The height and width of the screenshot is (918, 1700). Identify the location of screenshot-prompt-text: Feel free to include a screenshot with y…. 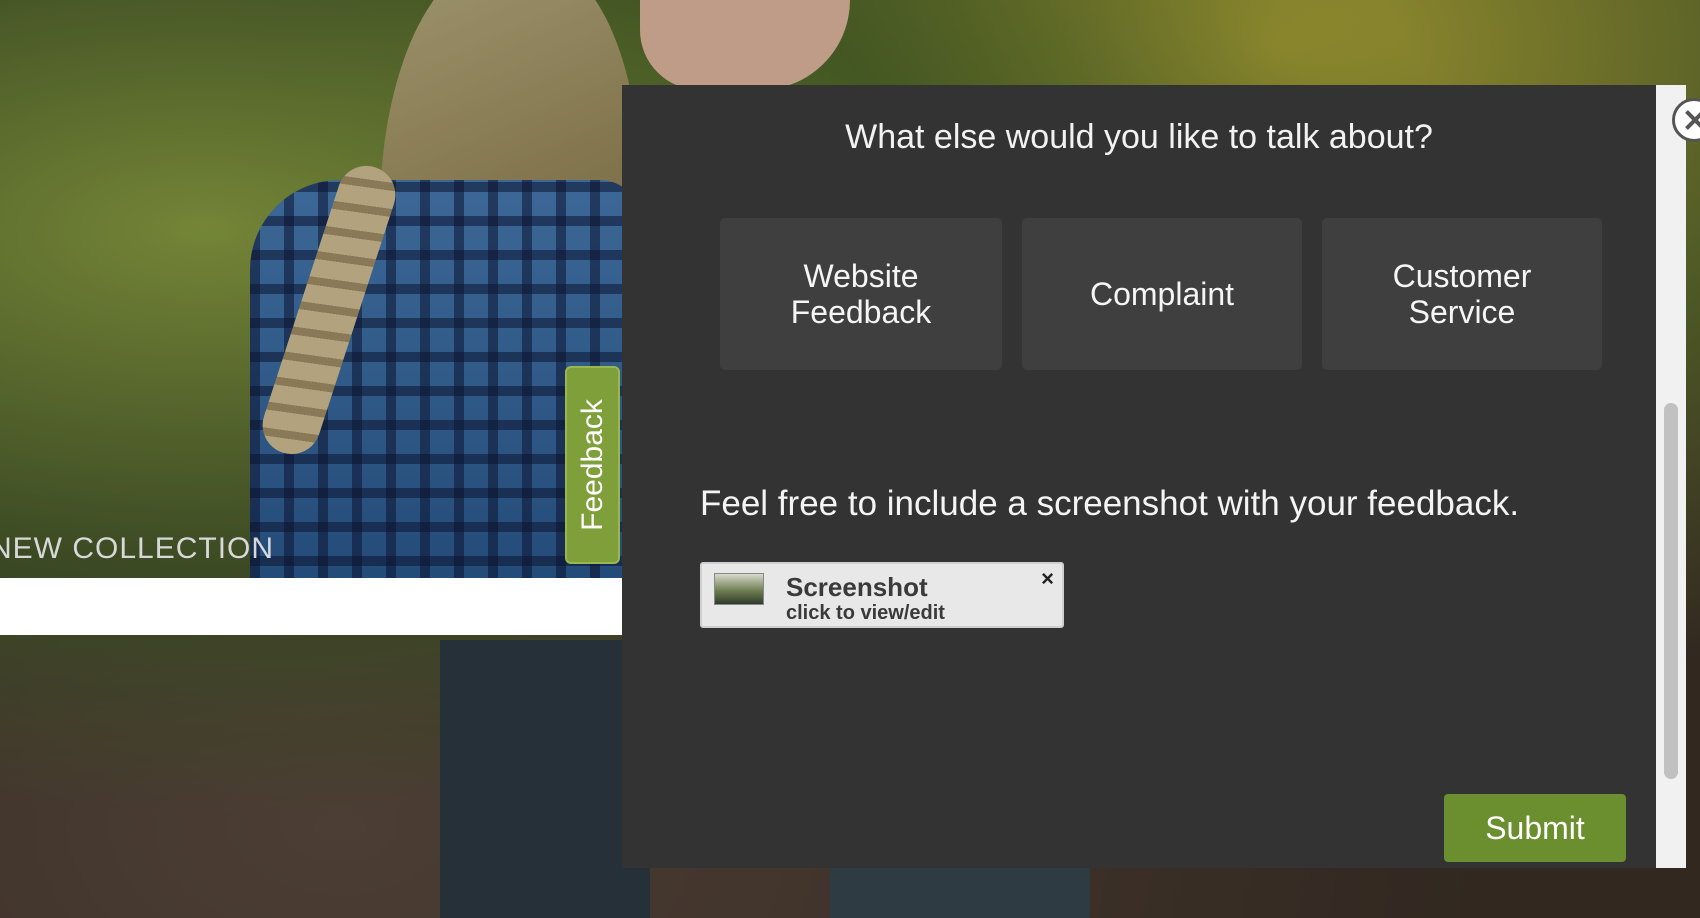
(1110, 503).